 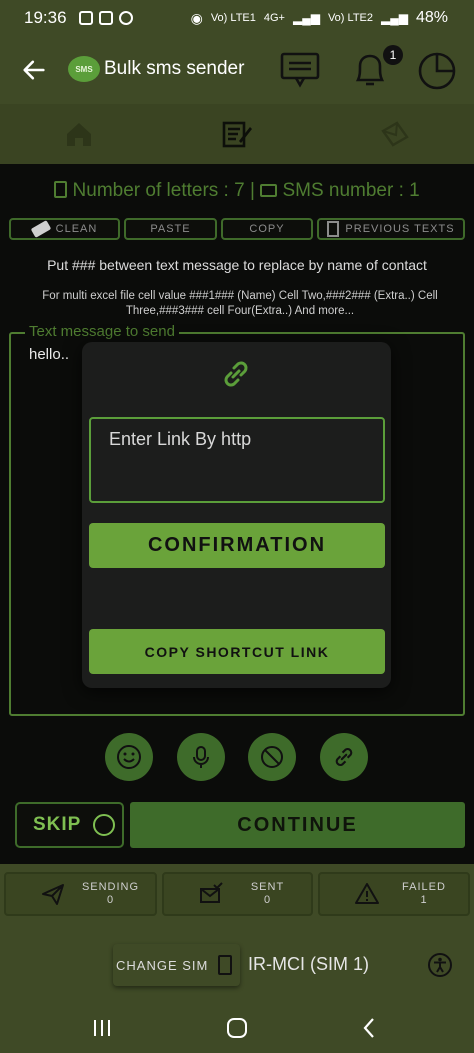 I want to click on system-nav-bar, so click(x=237, y=1028).